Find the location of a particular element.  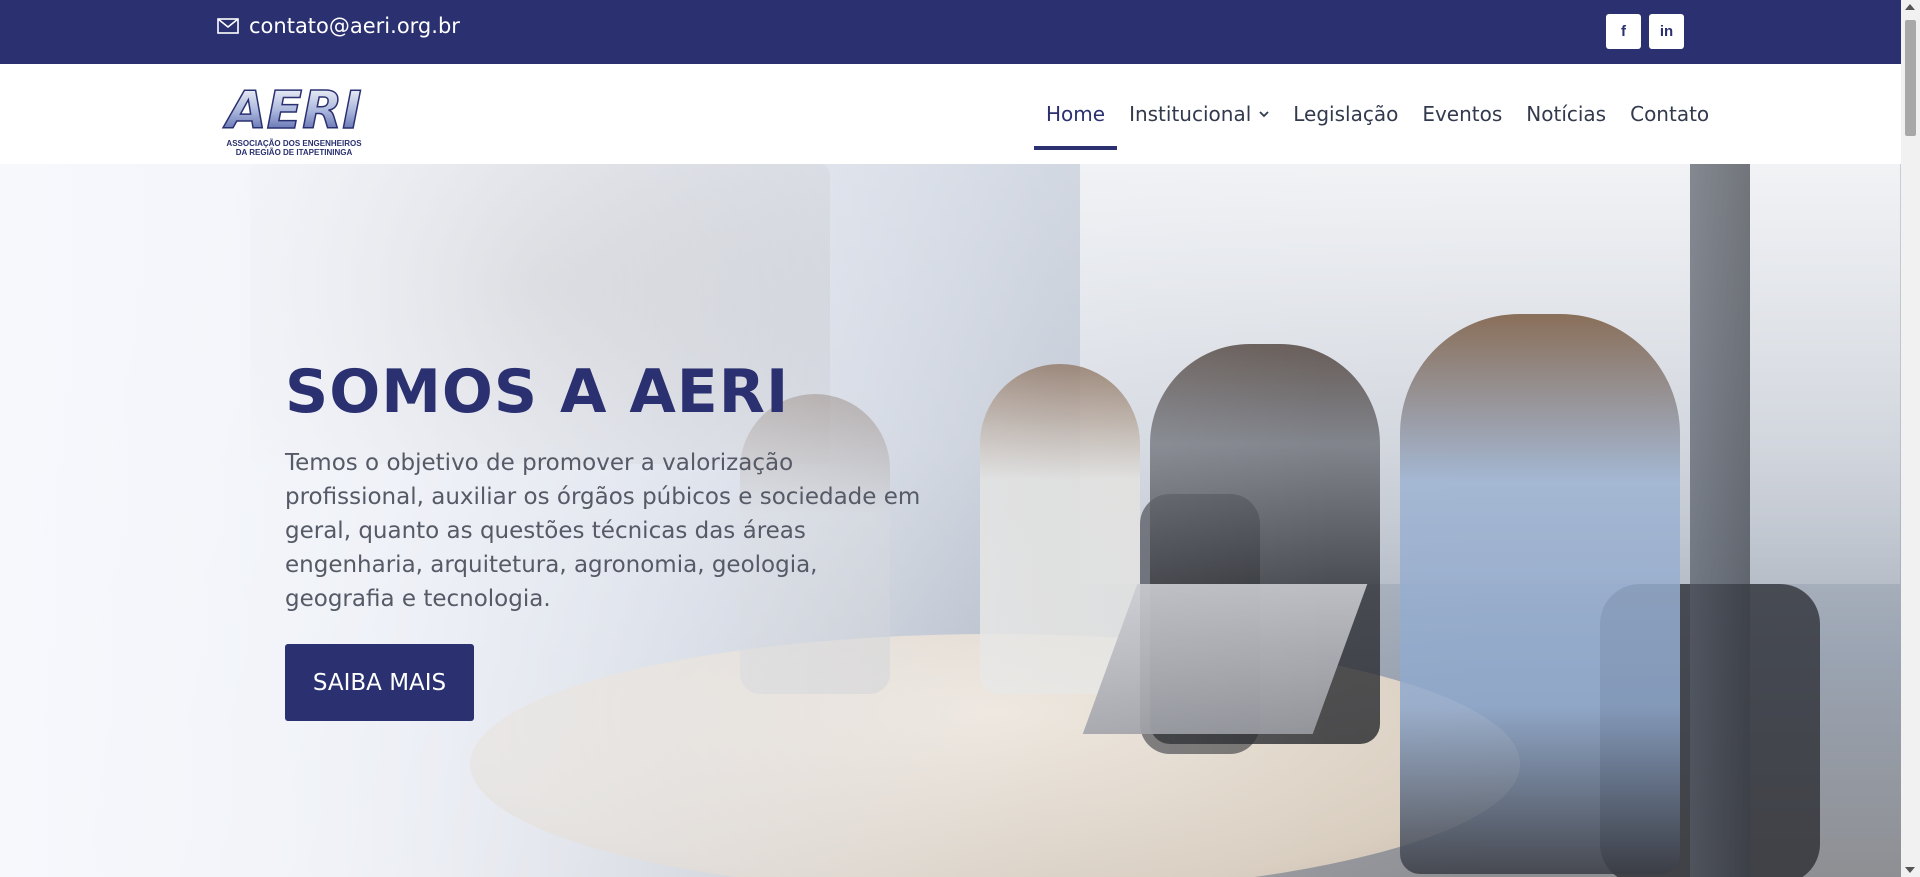

nav-institucional: Institucional is located at coordinates (1199, 114).